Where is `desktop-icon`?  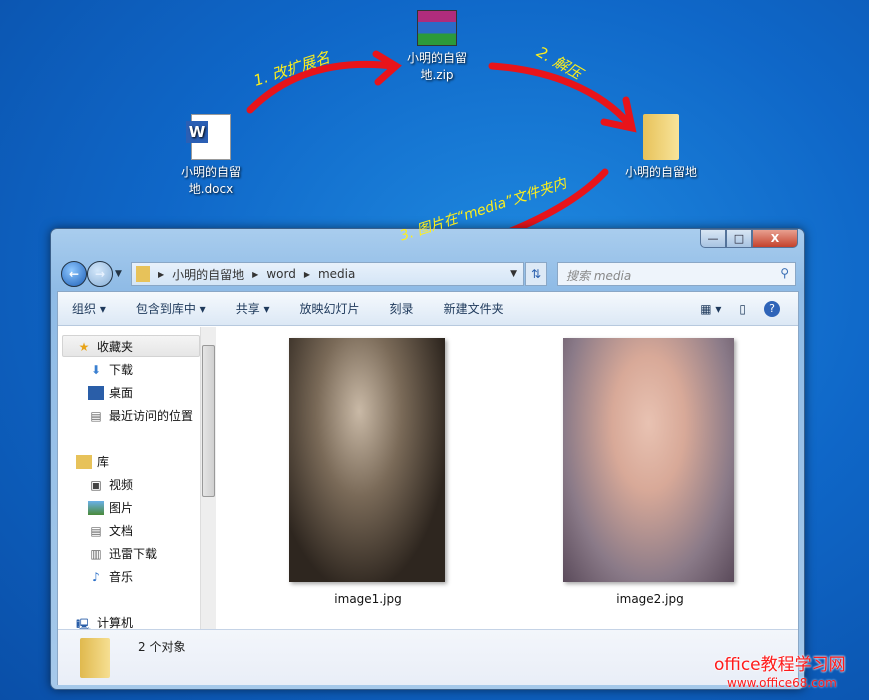
desktop-icon is located at coordinates (96, 392).